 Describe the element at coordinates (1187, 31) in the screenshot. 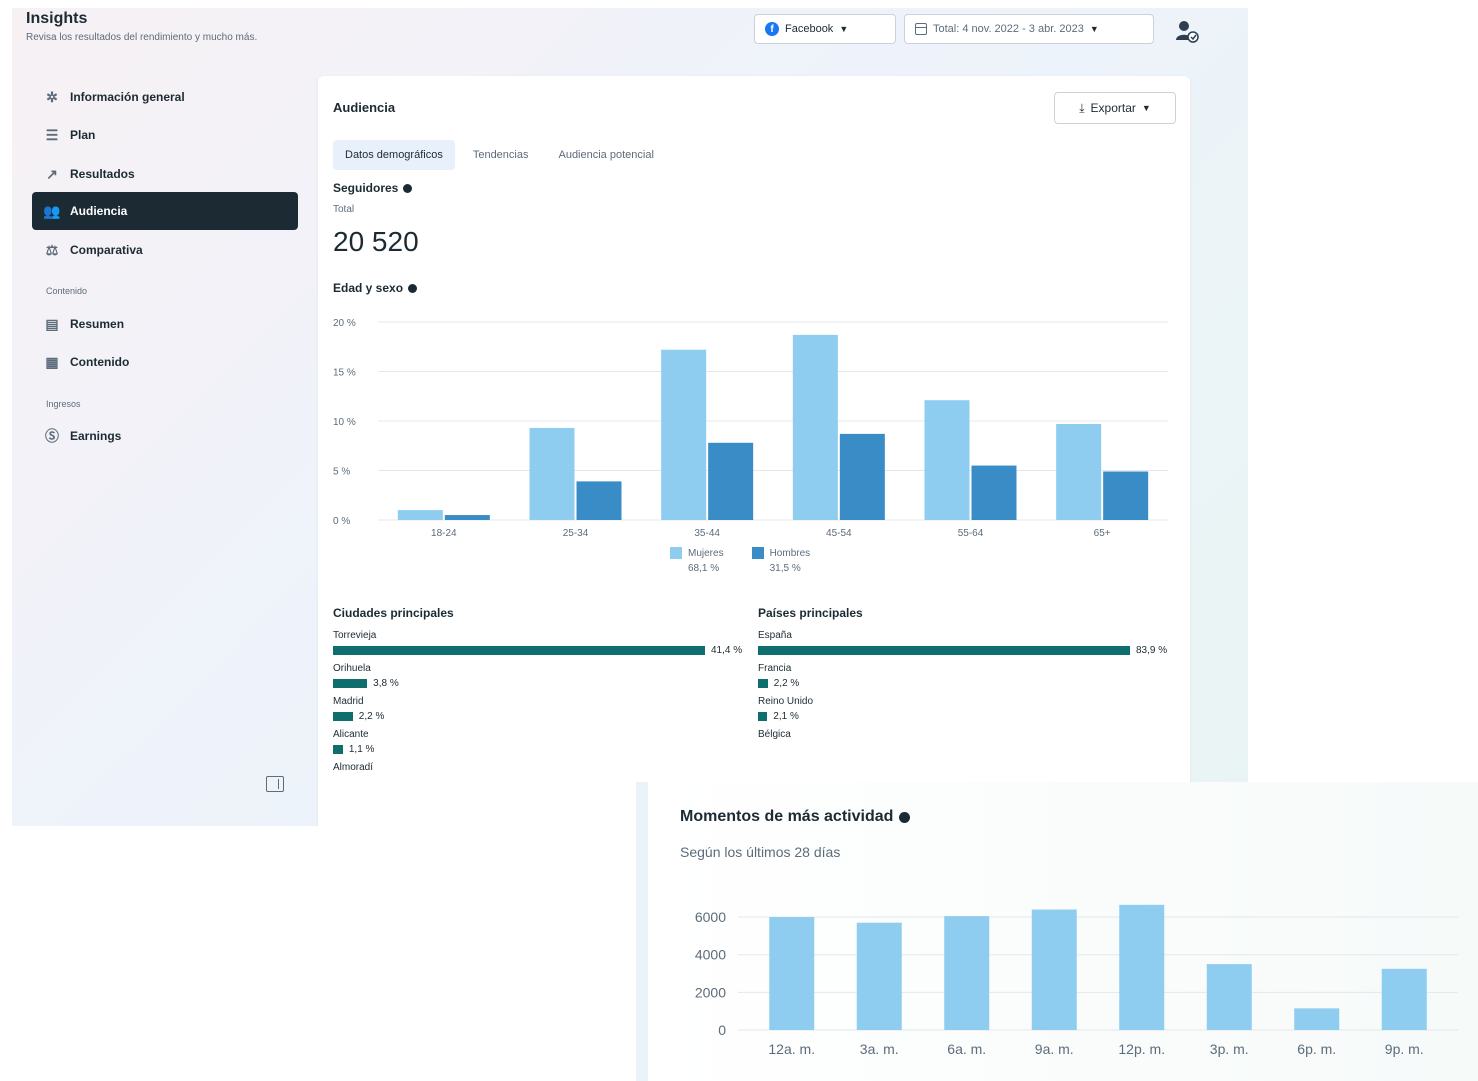

I see `account-icon` at that location.